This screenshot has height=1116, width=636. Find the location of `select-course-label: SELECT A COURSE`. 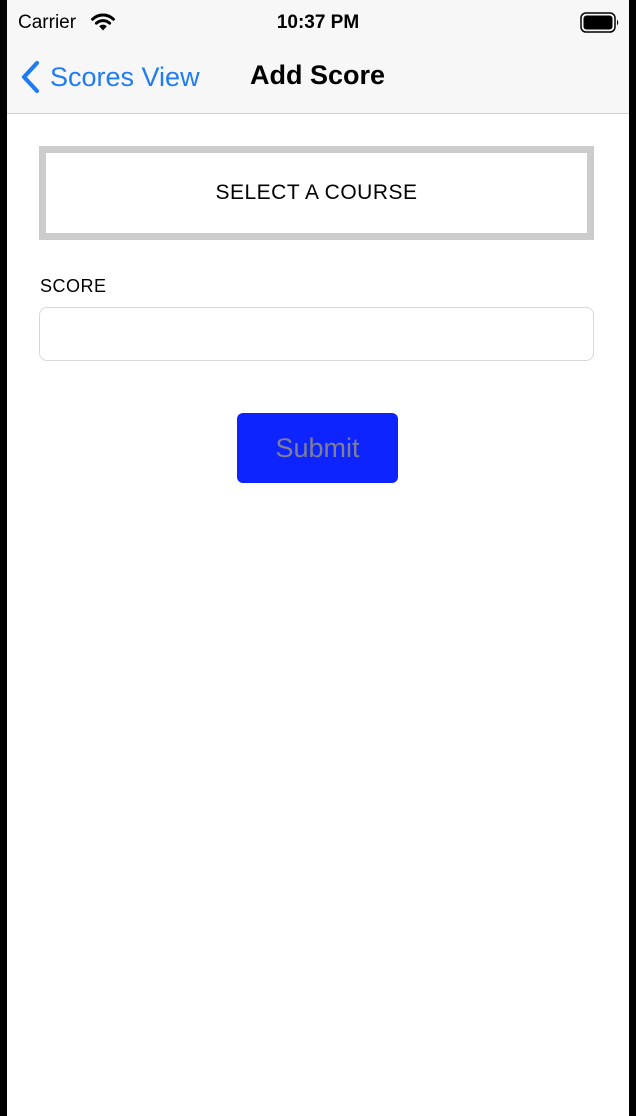

select-course-label: SELECT A COURSE is located at coordinates (316, 192).